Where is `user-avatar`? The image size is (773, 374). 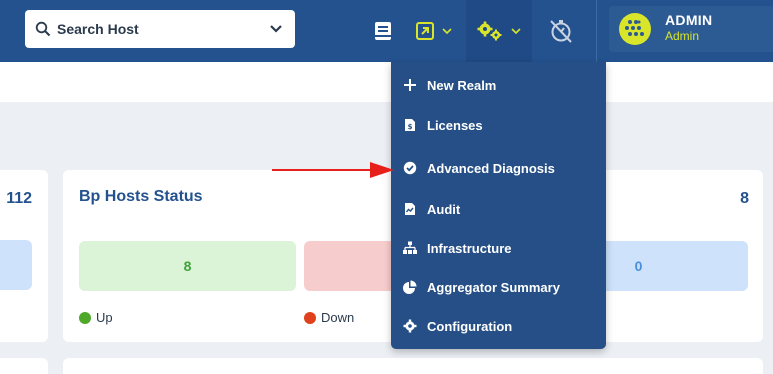 user-avatar is located at coordinates (635, 29).